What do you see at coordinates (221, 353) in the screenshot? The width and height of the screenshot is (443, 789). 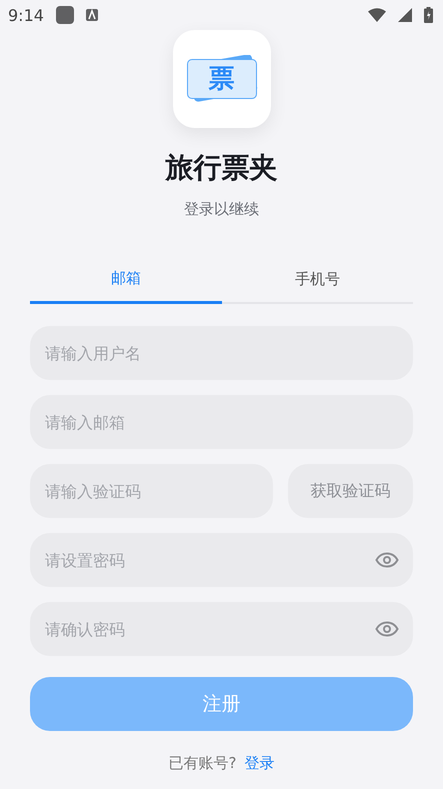 I see `input-field: 请输入用户名` at bounding box center [221, 353].